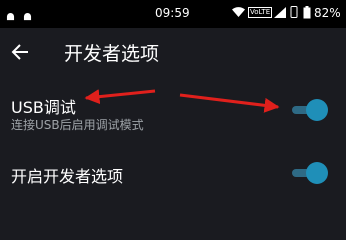 The width and height of the screenshot is (346, 240). I want to click on status-notification-icons, so click(20, 15).